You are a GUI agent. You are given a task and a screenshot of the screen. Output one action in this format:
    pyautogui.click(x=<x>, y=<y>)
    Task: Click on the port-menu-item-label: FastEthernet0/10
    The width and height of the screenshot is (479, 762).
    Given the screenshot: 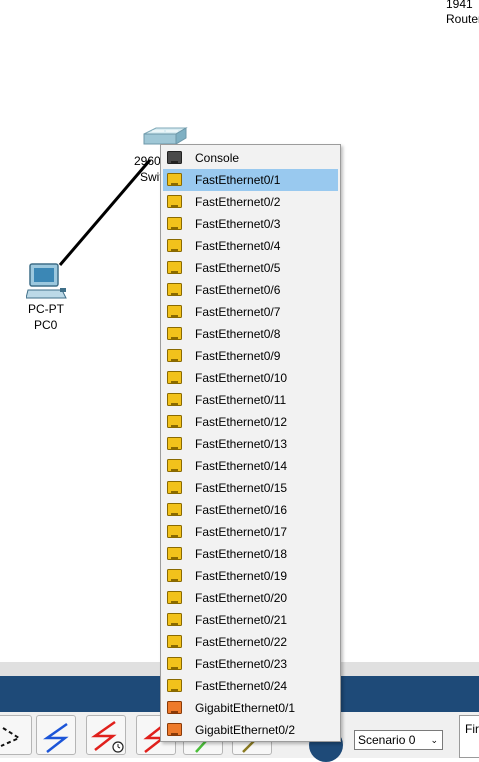 What is the action you would take?
    pyautogui.click(x=241, y=378)
    